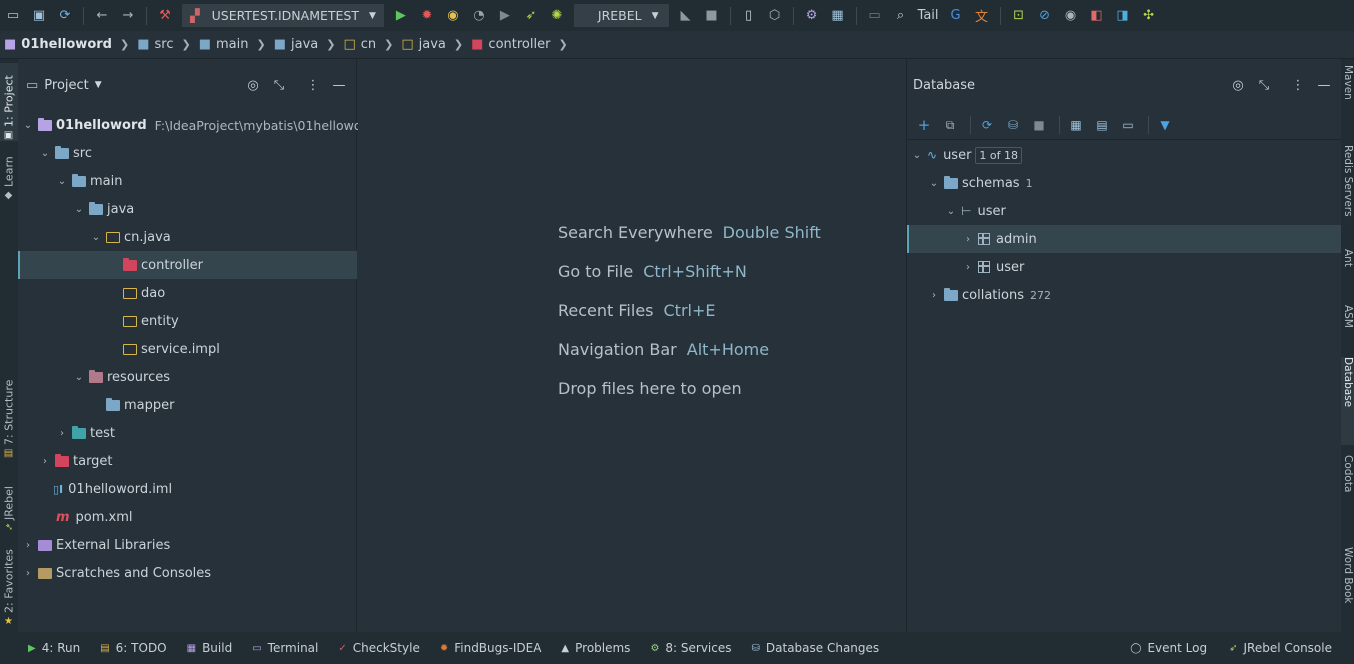  I want to click on tree-row-java: ⌄ java, so click(187, 209).